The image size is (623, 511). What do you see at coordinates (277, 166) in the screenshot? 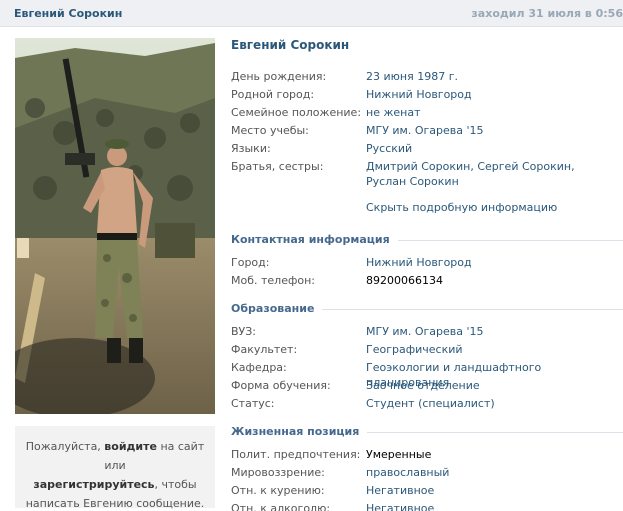
I see `info-label: Братья, сестры:` at bounding box center [277, 166].